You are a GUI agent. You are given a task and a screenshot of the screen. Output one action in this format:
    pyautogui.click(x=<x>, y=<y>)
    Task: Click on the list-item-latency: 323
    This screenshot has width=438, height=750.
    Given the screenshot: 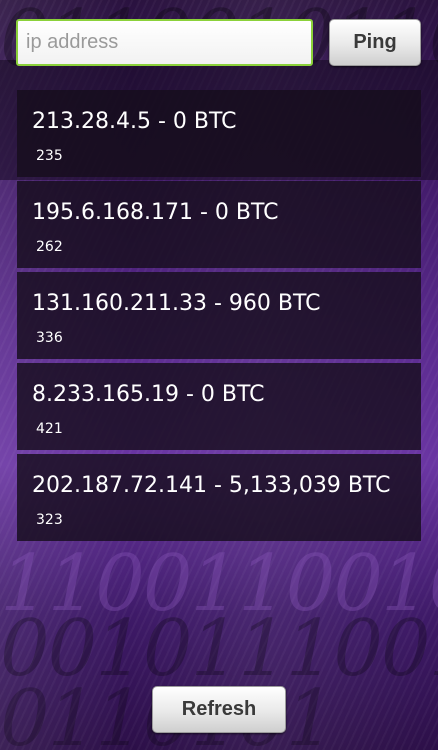 What is the action you would take?
    pyautogui.click(x=49, y=520)
    